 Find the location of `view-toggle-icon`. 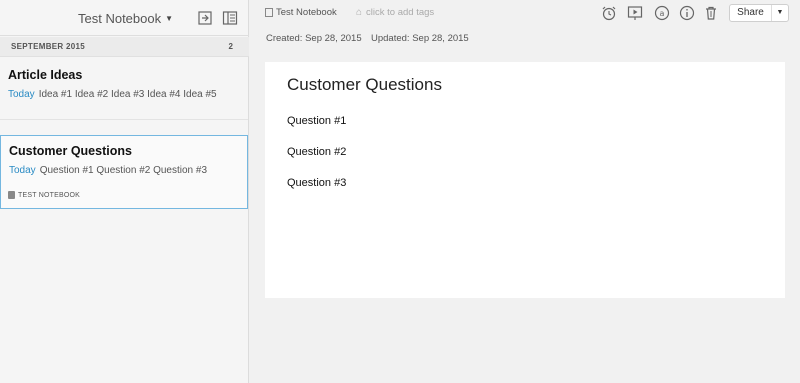

view-toggle-icon is located at coordinates (230, 18).